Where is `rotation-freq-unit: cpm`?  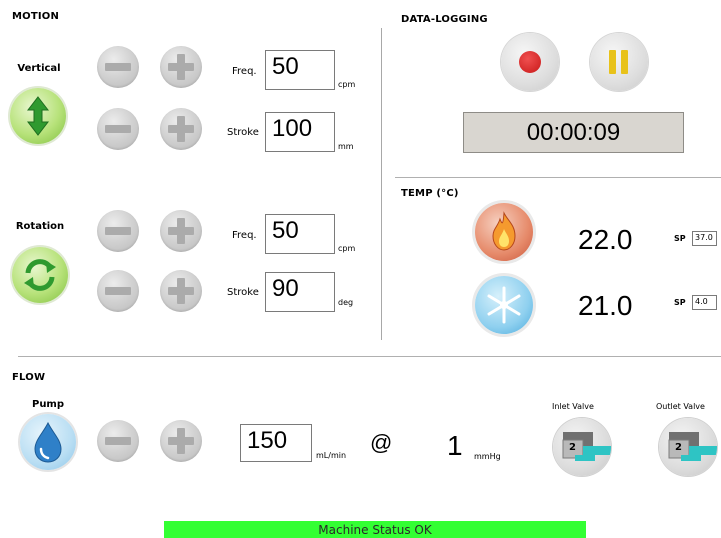
rotation-freq-unit: cpm is located at coordinates (347, 248).